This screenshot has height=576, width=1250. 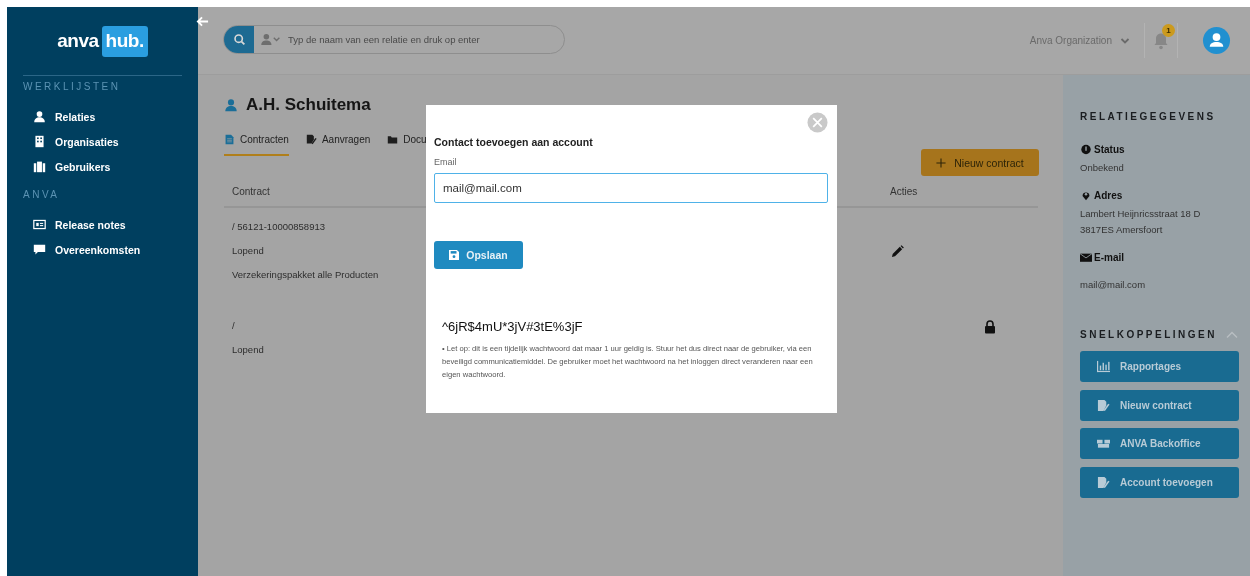 I want to click on shortcut-button: ANVA Backoffice, so click(x=1159, y=443).